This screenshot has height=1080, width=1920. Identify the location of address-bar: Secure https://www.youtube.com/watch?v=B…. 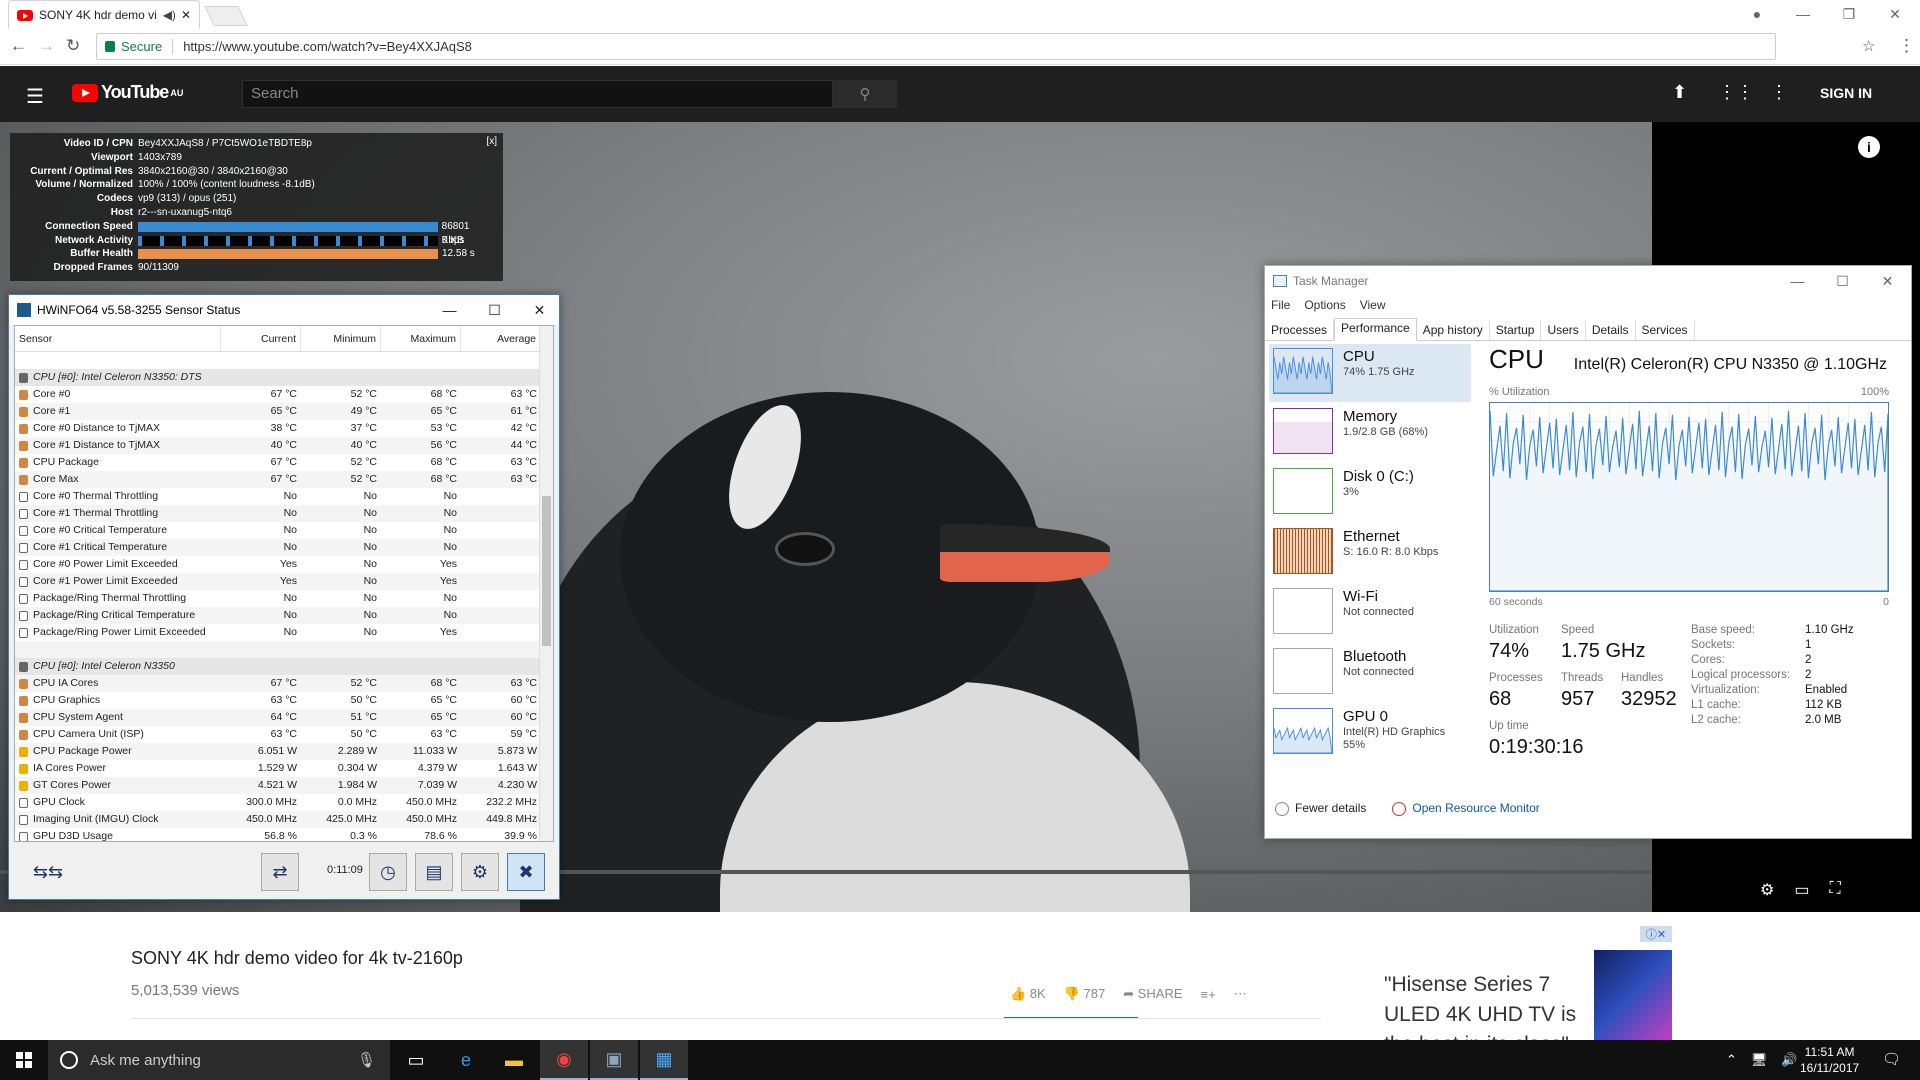
(936, 46).